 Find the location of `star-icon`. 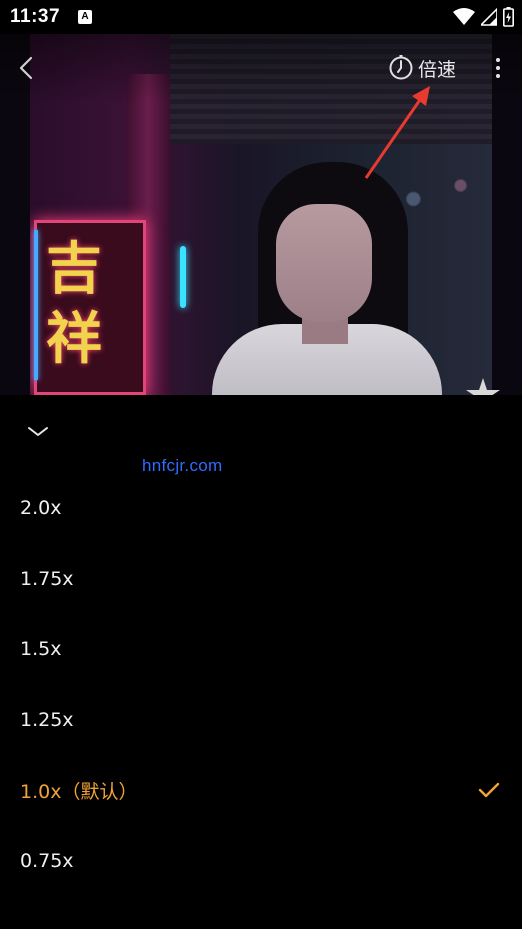

star-icon is located at coordinates (483, 386).